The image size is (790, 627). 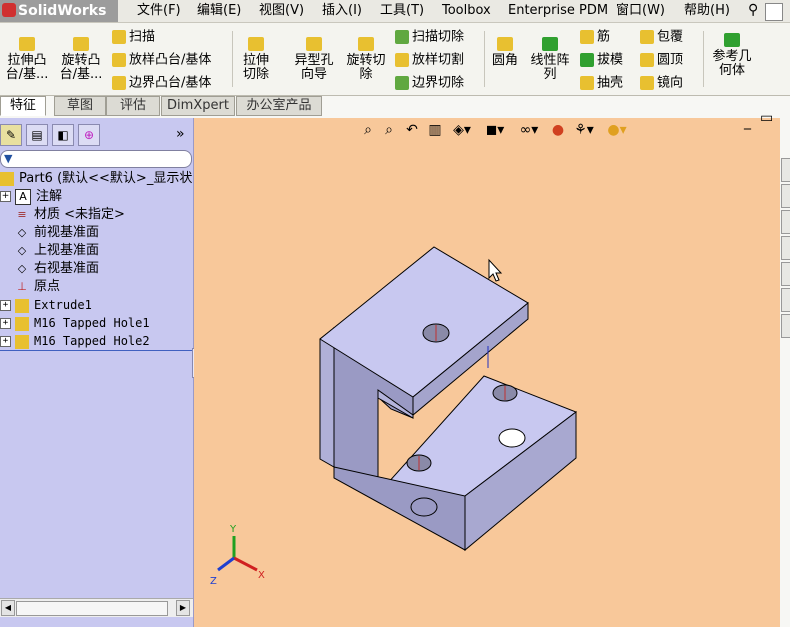 What do you see at coordinates (96, 179) in the screenshot?
I see `tree-part-root: Part6 (默认<<默认>_显示状` at bounding box center [96, 179].